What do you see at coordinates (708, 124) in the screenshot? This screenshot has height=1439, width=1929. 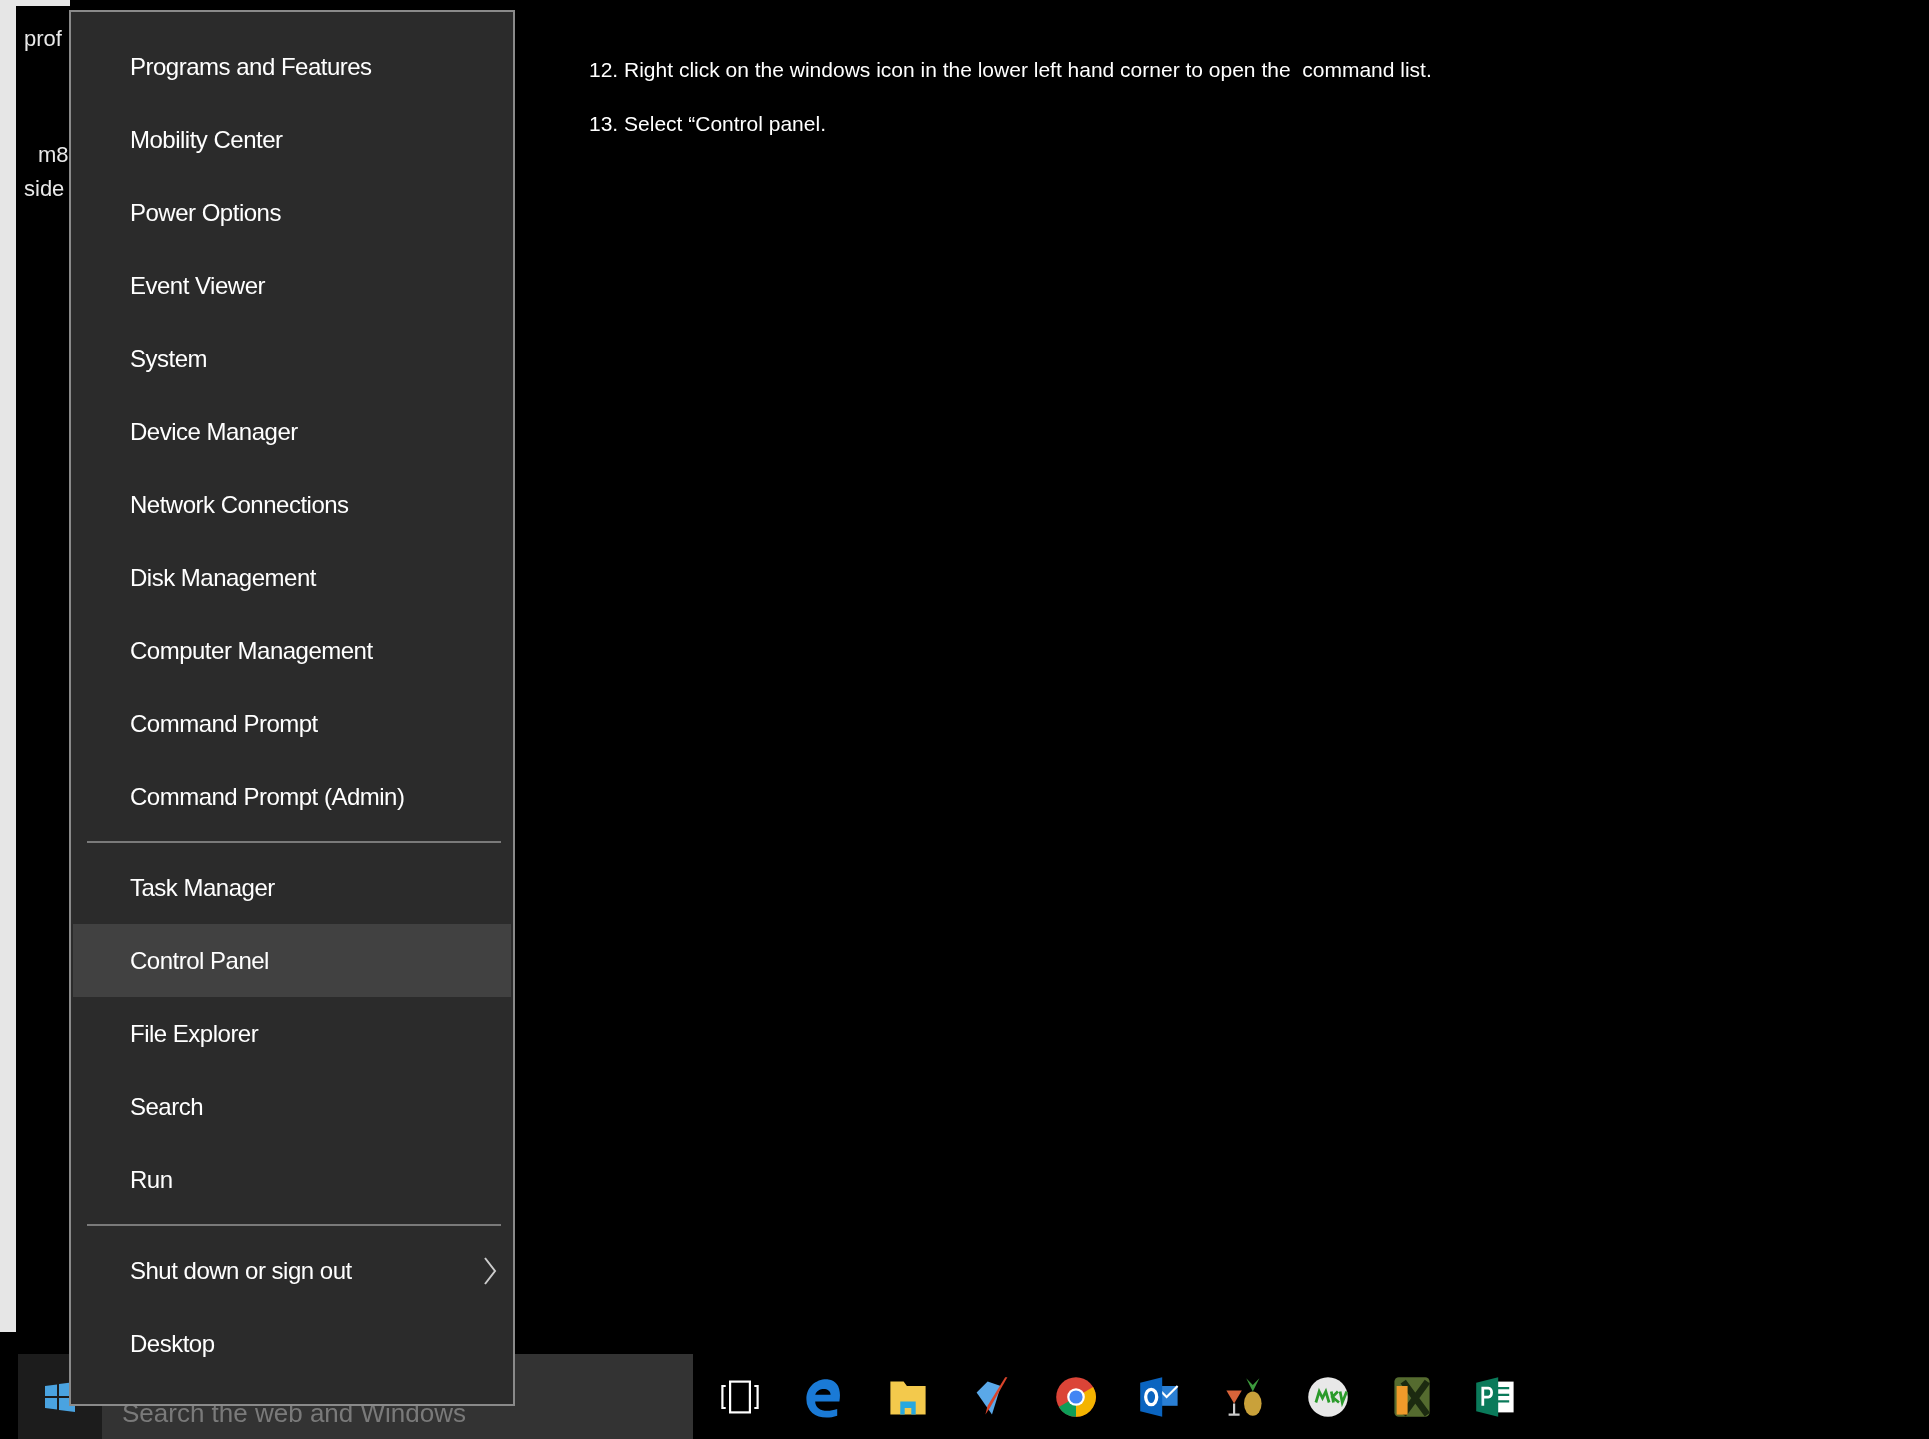 I see `instruction-text: 13. Select “Control panel.` at bounding box center [708, 124].